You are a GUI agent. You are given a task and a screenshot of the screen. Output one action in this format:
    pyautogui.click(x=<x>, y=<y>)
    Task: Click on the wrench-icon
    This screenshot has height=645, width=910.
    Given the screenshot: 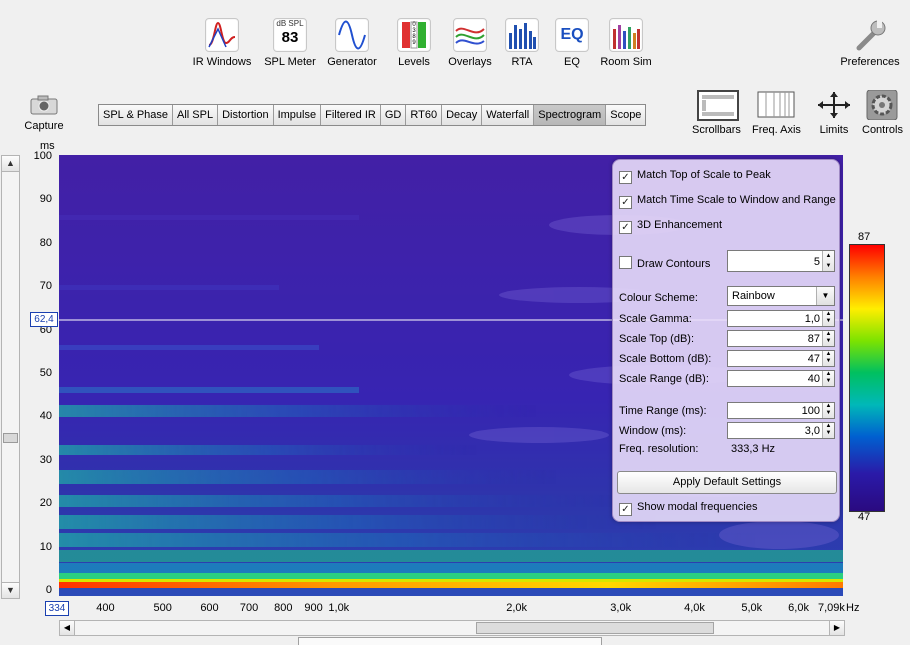 What is the action you would take?
    pyautogui.click(x=870, y=35)
    